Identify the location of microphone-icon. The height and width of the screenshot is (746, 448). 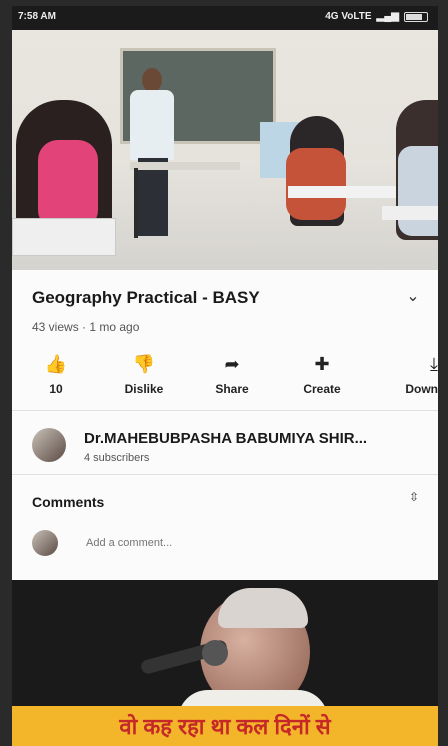
(215, 653).